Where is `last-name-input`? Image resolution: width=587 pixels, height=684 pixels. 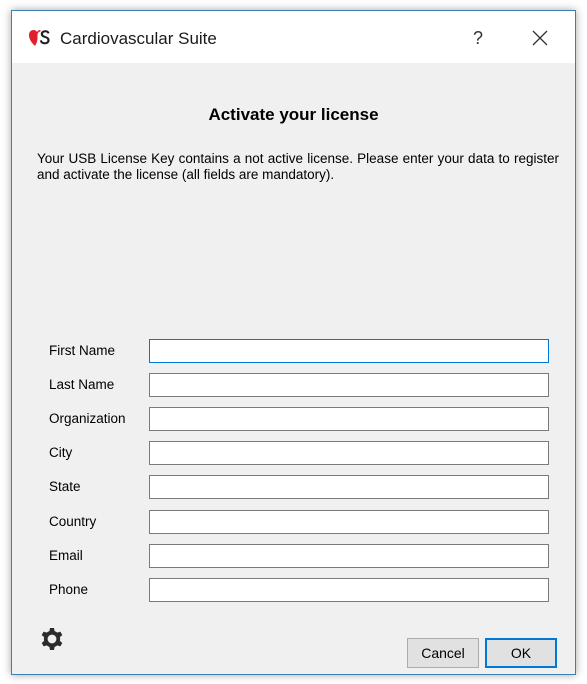
last-name-input is located at coordinates (349, 385).